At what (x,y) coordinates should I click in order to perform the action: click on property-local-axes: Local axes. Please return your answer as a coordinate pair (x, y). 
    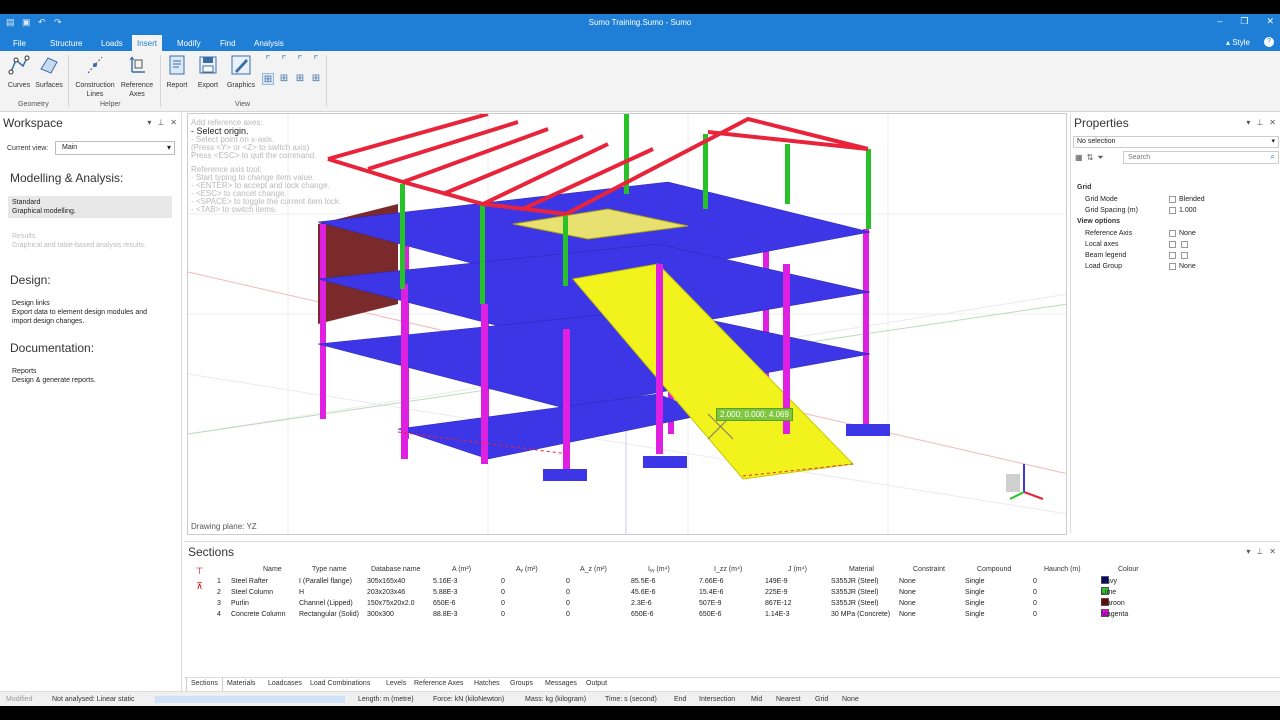
    Looking at the image, I should click on (1177, 244).